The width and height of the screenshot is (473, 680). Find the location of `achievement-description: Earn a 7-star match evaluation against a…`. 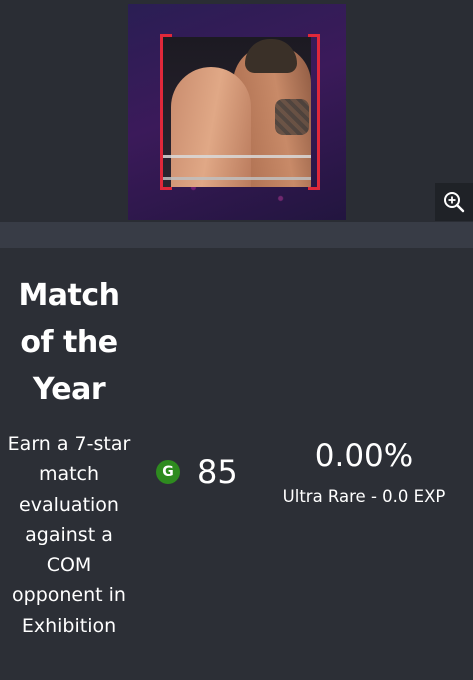

achievement-description: Earn a 7-star match evaluation against a… is located at coordinates (69, 535).